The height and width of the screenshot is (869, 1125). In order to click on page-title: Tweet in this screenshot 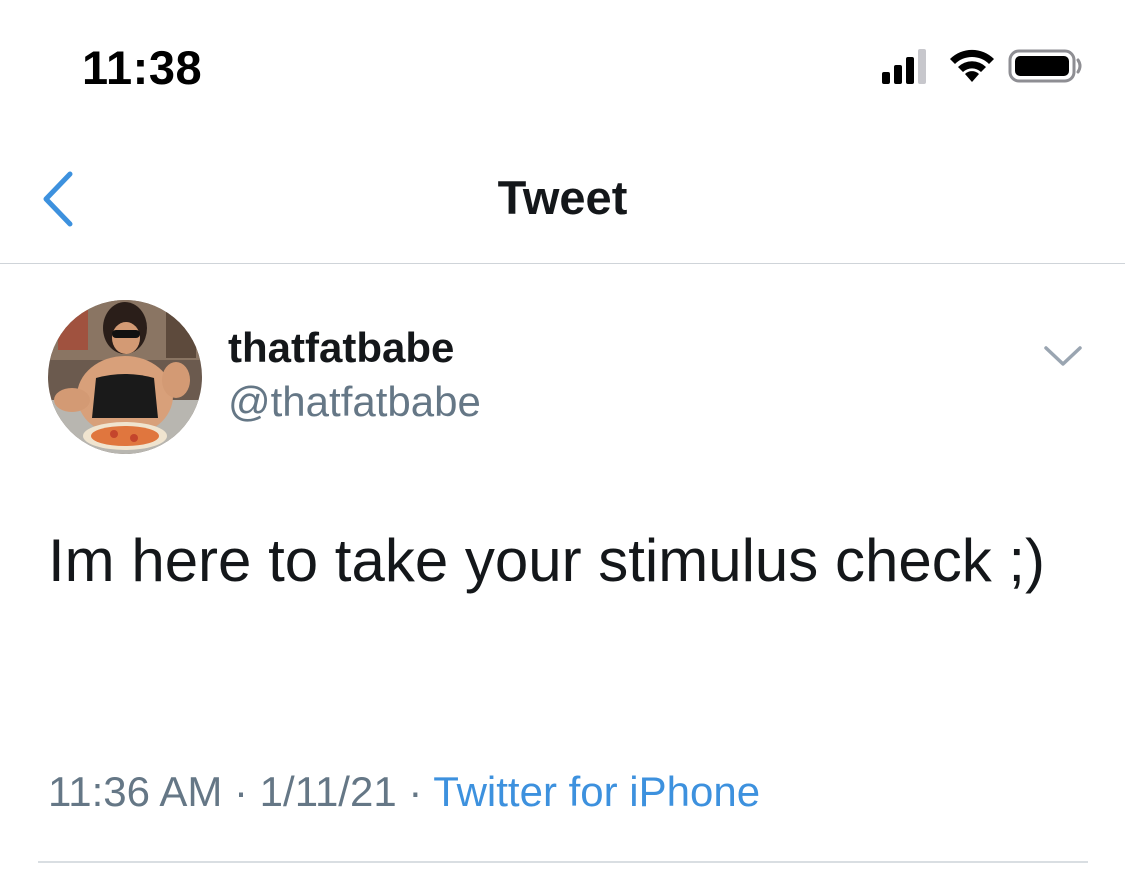, I will do `click(562, 197)`.